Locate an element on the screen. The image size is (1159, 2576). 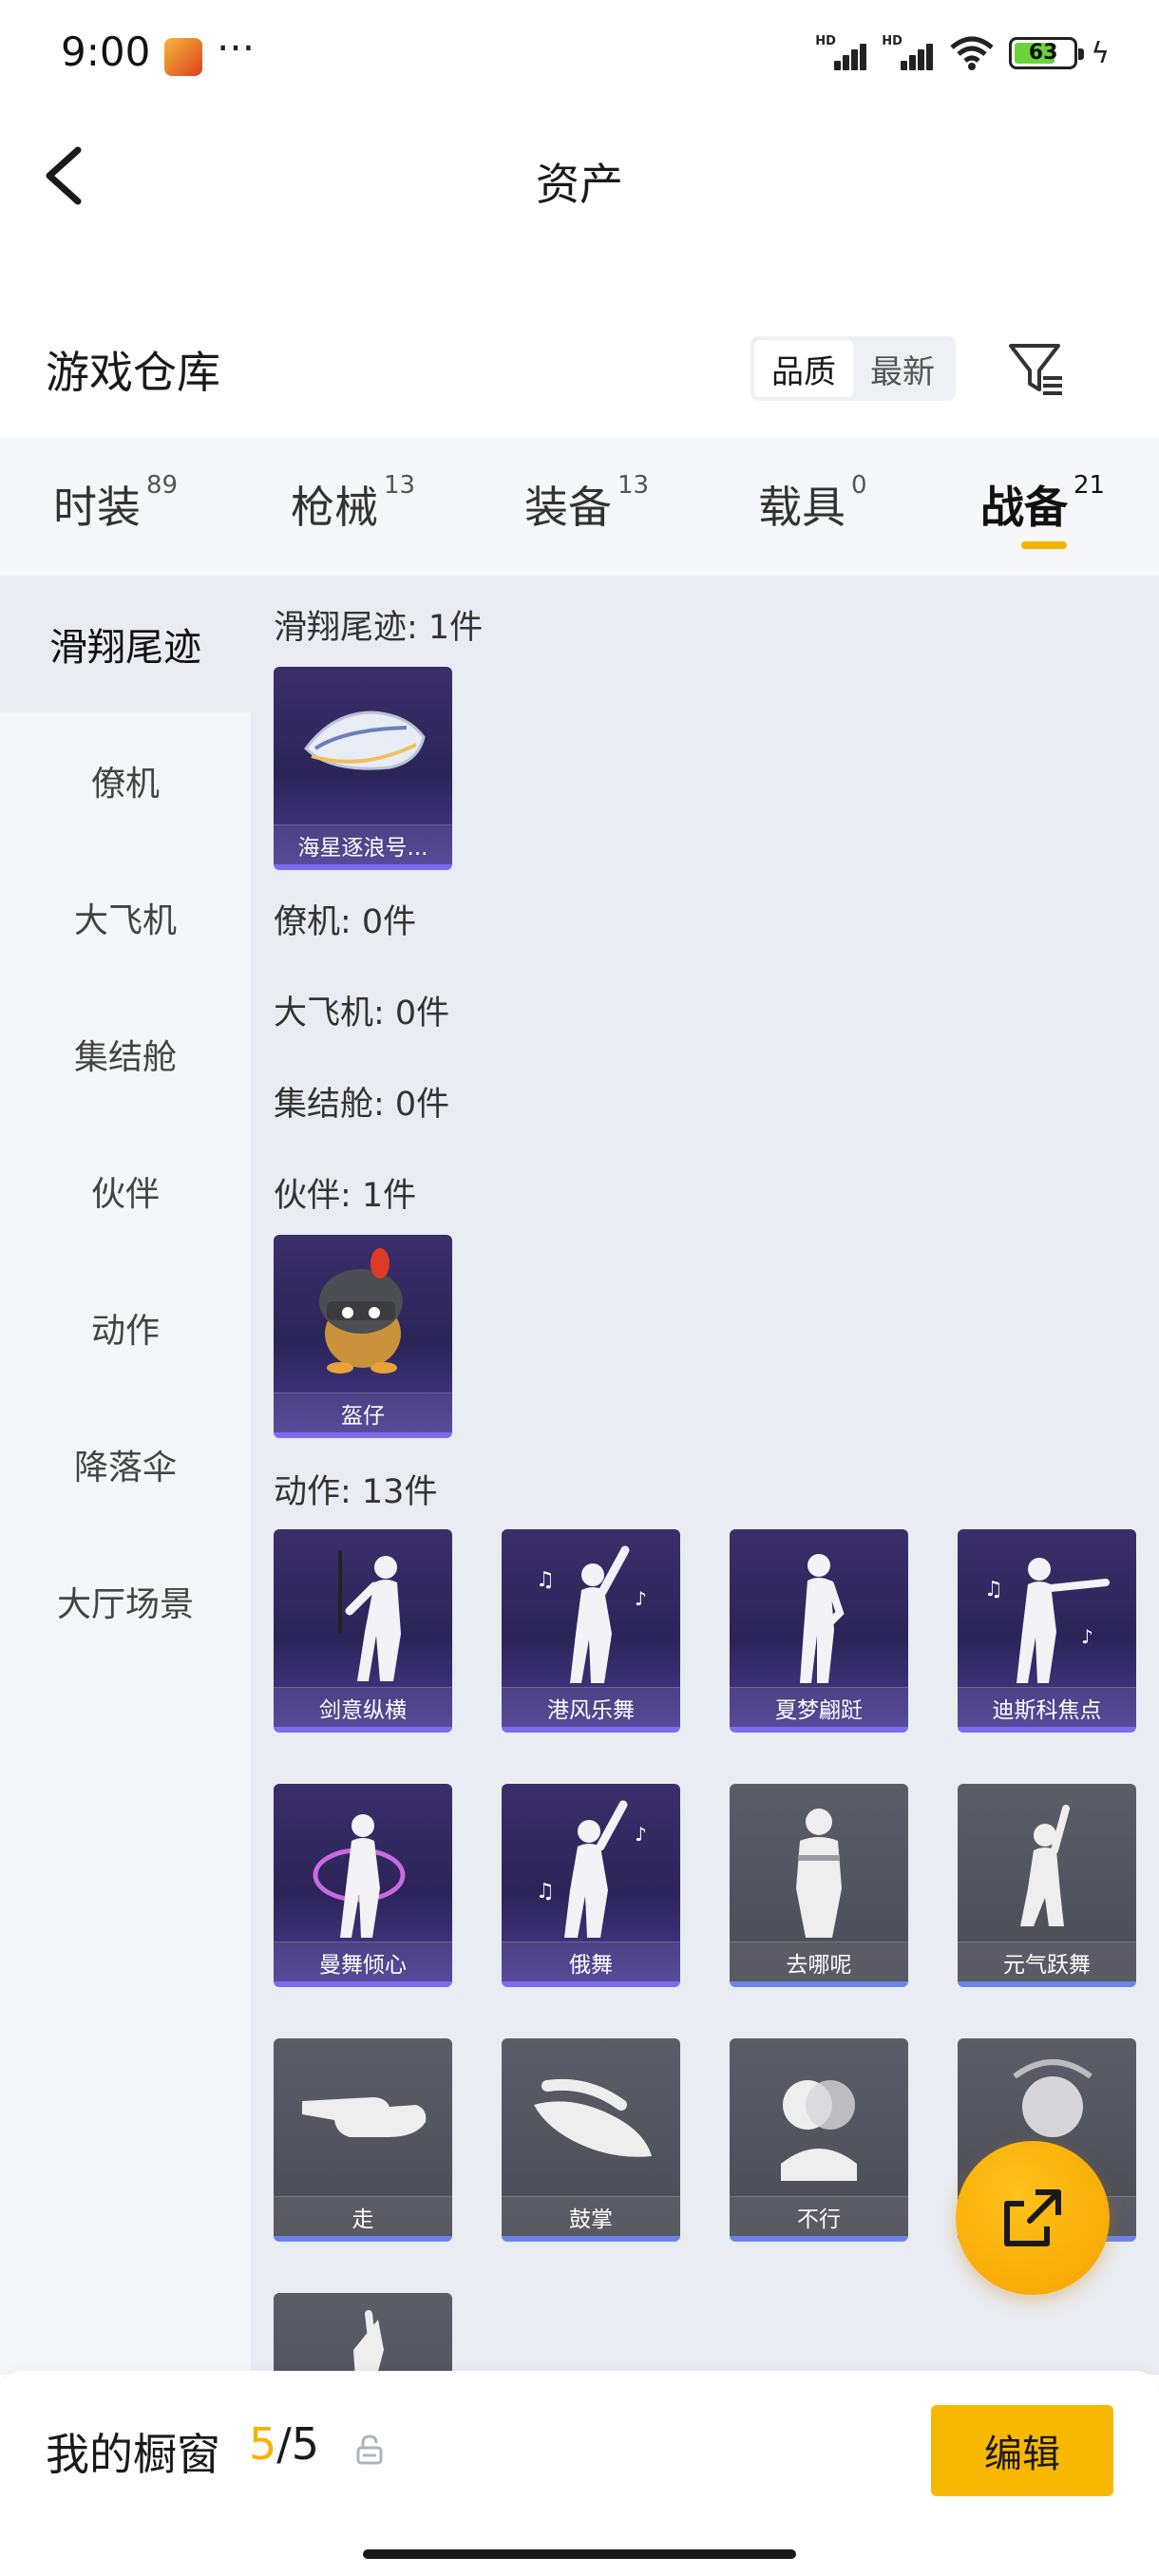
item-card: 元气跃舞 is located at coordinates (1047, 1885).